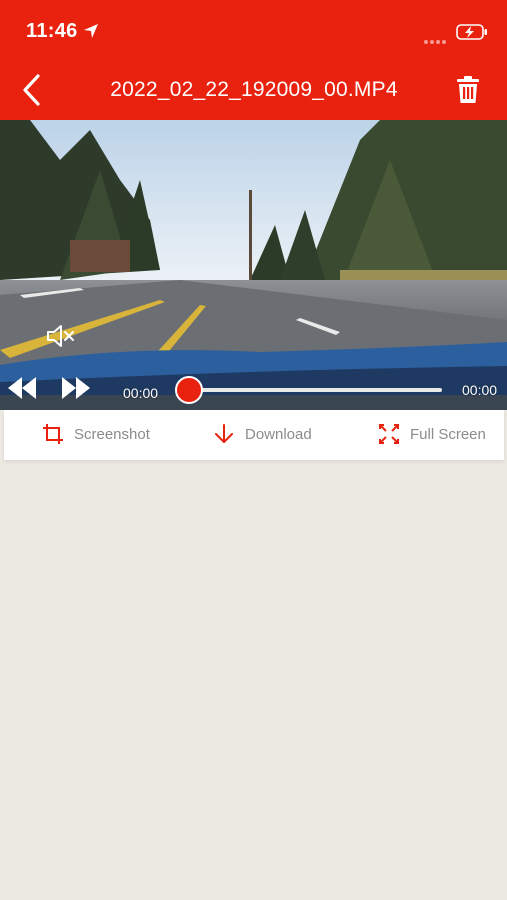 The height and width of the screenshot is (900, 507). Describe the element at coordinates (278, 434) in the screenshot. I see `download-label: Download` at that location.